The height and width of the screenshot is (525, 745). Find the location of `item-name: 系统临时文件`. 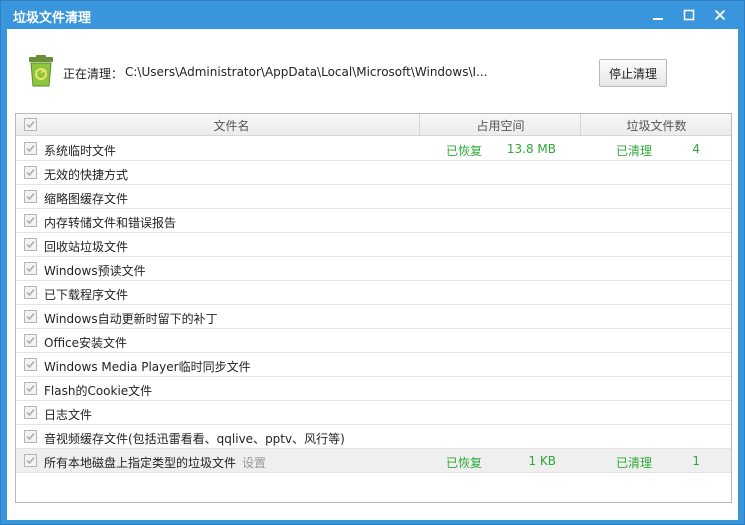

item-name: 系统临时文件 is located at coordinates (80, 150).